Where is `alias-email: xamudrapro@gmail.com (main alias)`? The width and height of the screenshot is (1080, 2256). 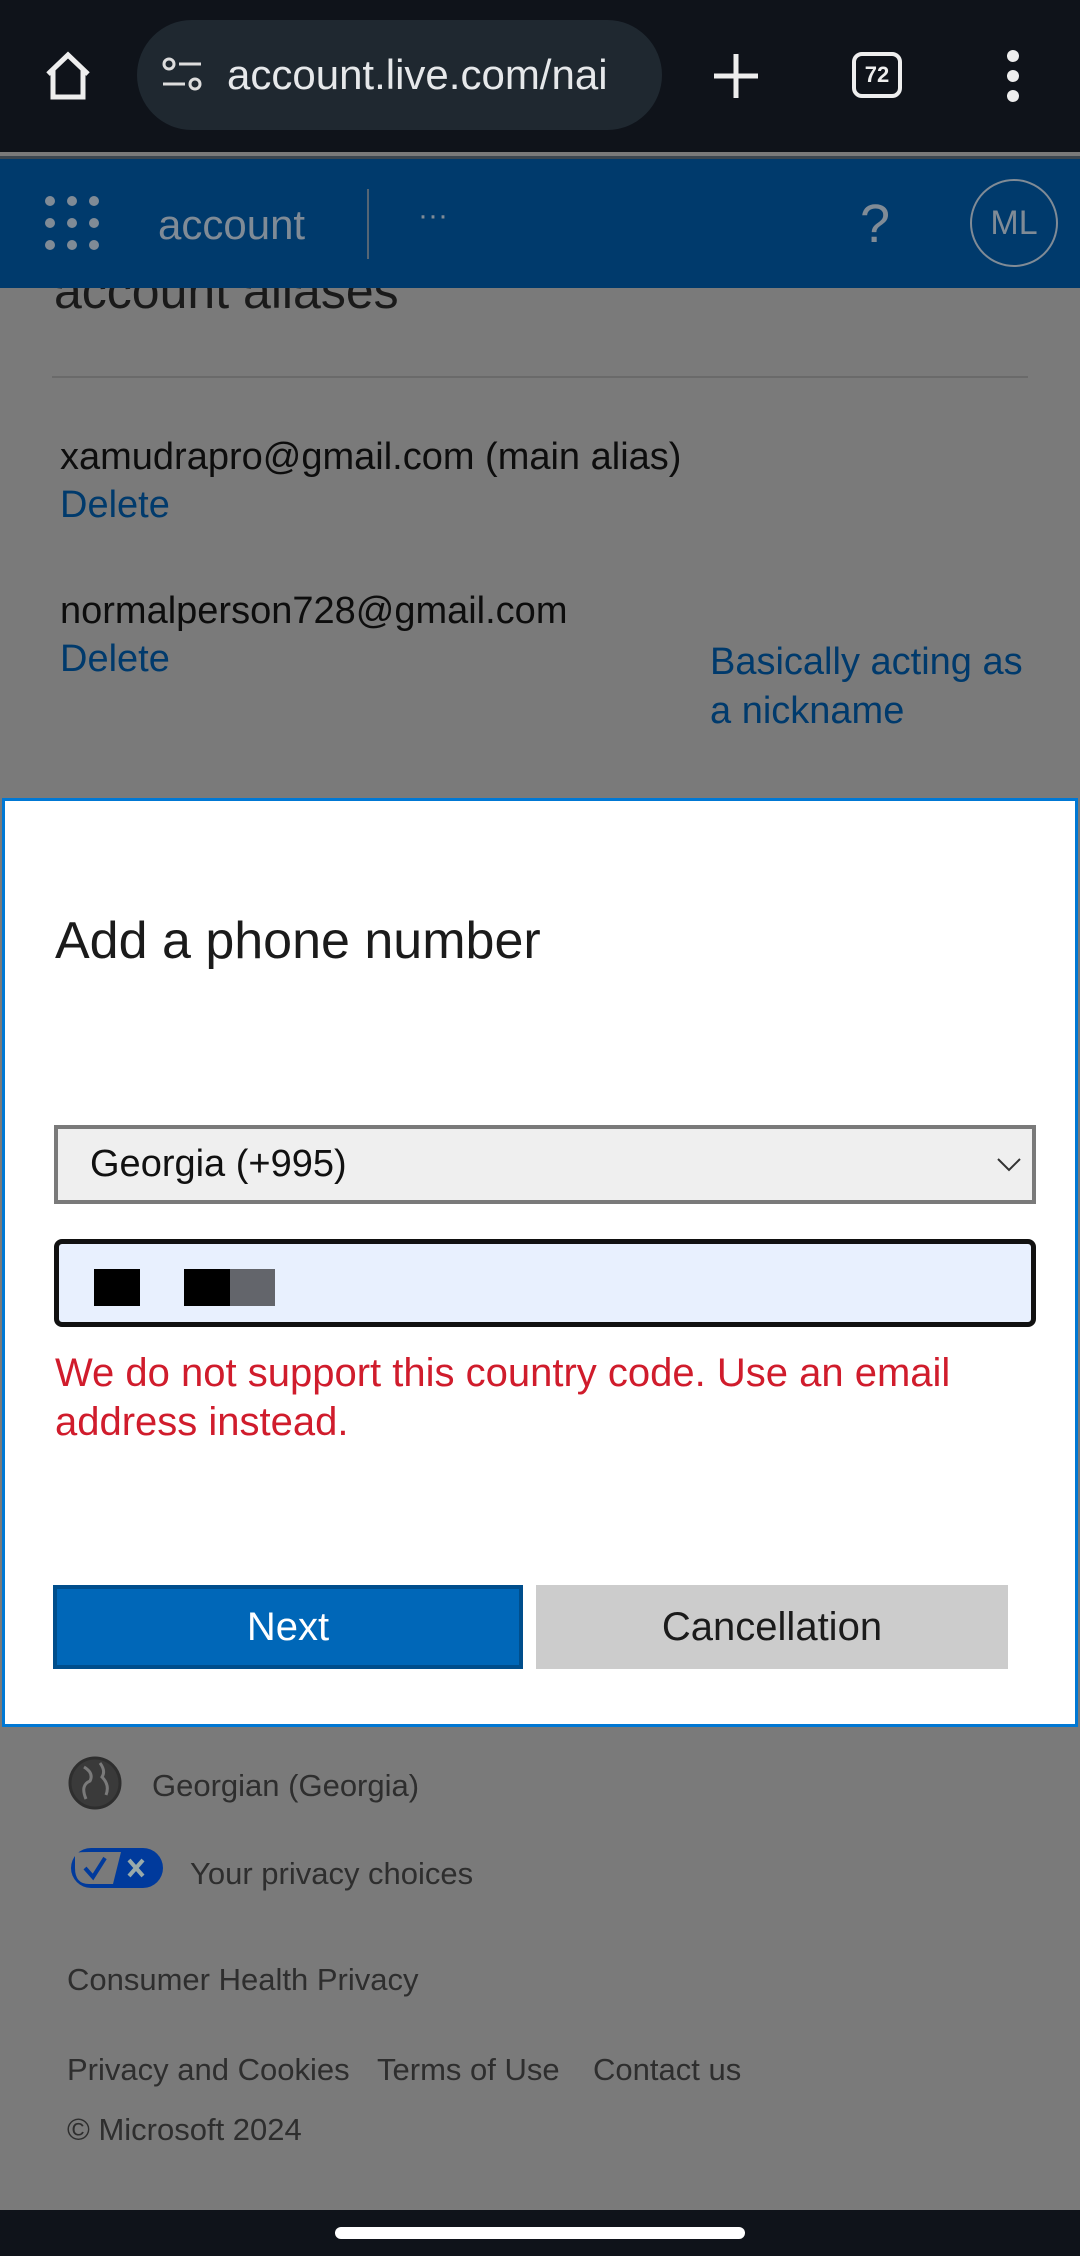
alias-email: xamudrapro@gmail.com (main alias) is located at coordinates (371, 457).